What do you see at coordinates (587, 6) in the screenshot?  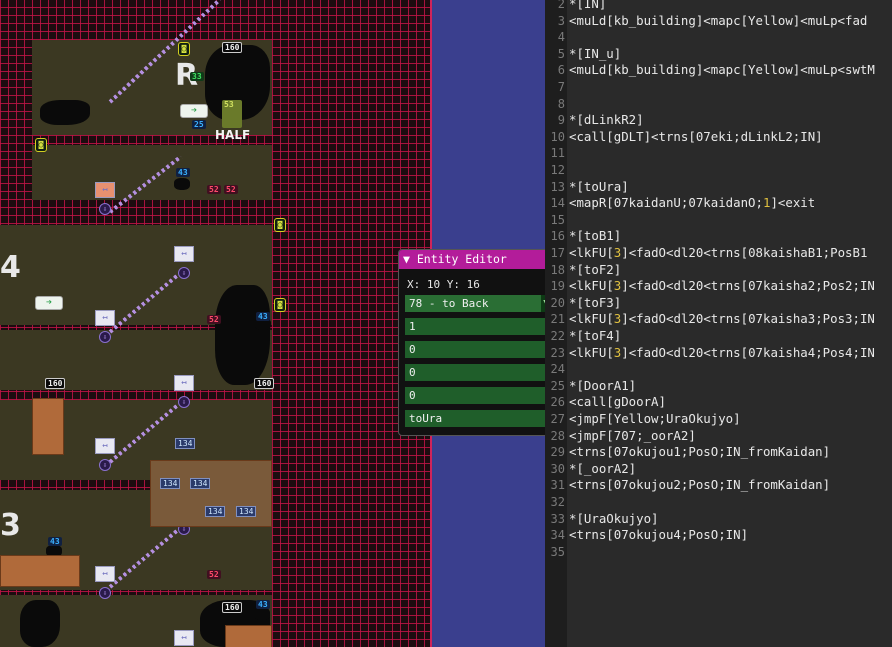 I see `code-line: *[IN]` at bounding box center [587, 6].